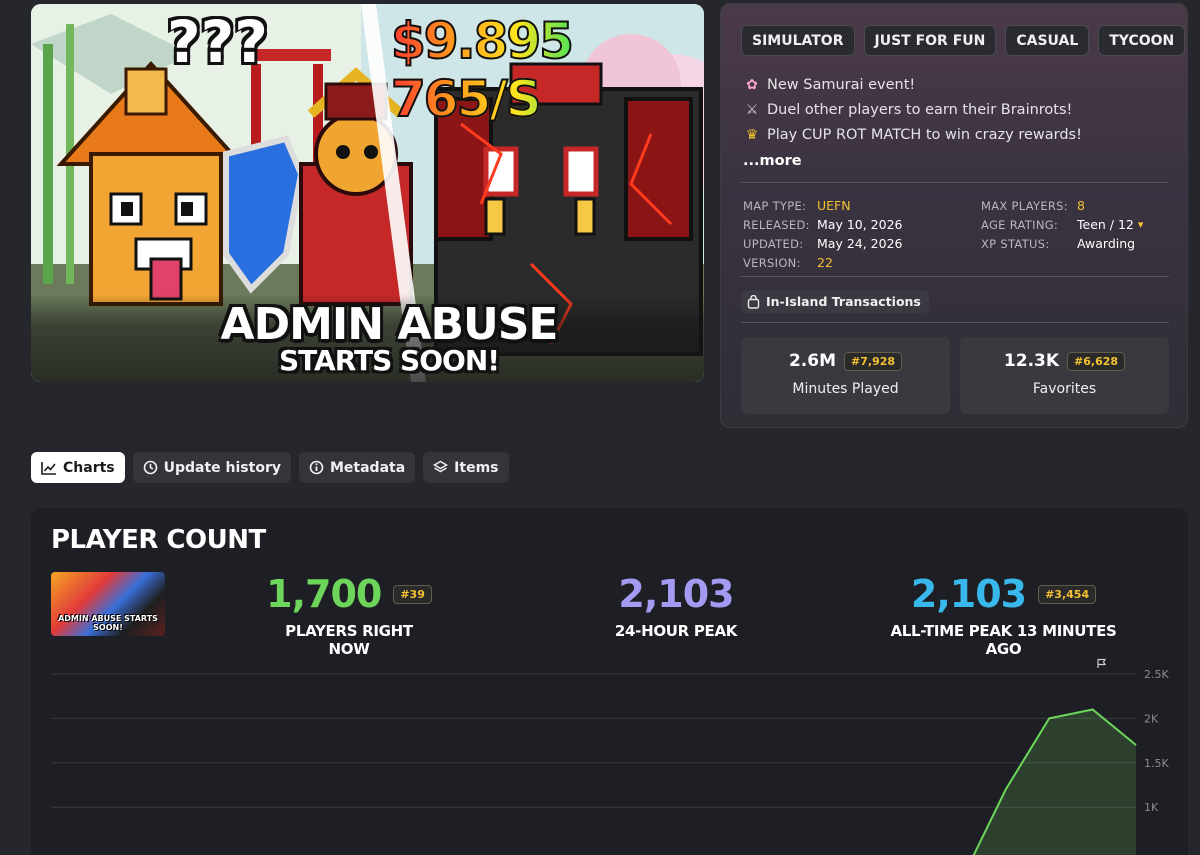 The image size is (1200, 855). What do you see at coordinates (108, 623) in the screenshot?
I see `thumbnail-caption: ADMIN ABUSE STARTS SOON!` at bounding box center [108, 623].